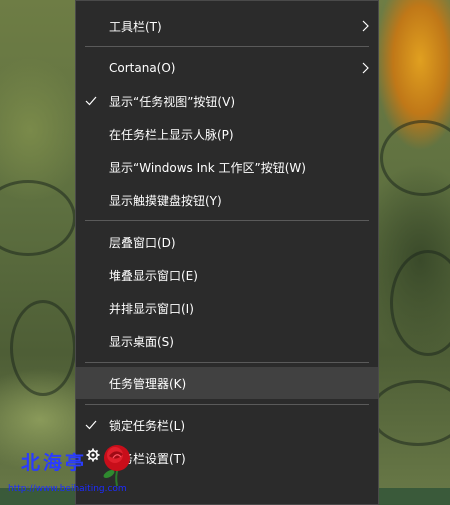 The width and height of the screenshot is (450, 505). Describe the element at coordinates (227, 425) in the screenshot. I see `menu-item-lock-taskbar: 锁定任务栏(L)` at that location.